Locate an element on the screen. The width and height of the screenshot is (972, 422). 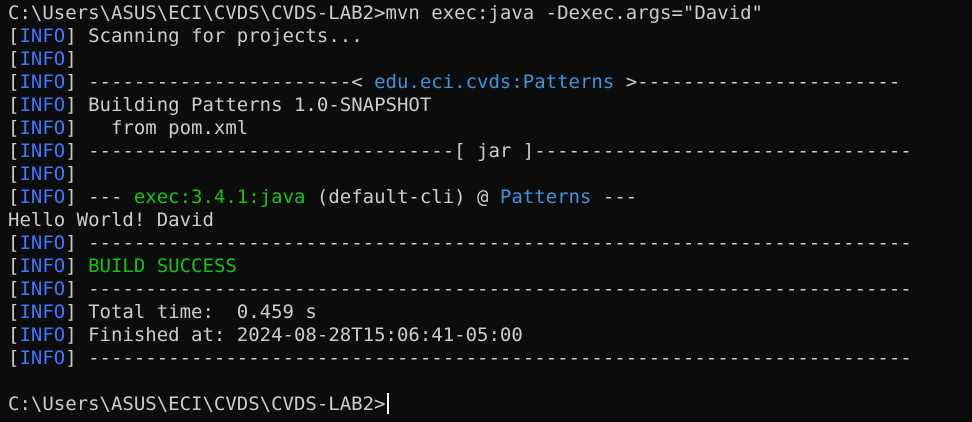
terminal-text: ] Finished at: 2024-08-28T15:06:41-05:00 is located at coordinates (294, 335).